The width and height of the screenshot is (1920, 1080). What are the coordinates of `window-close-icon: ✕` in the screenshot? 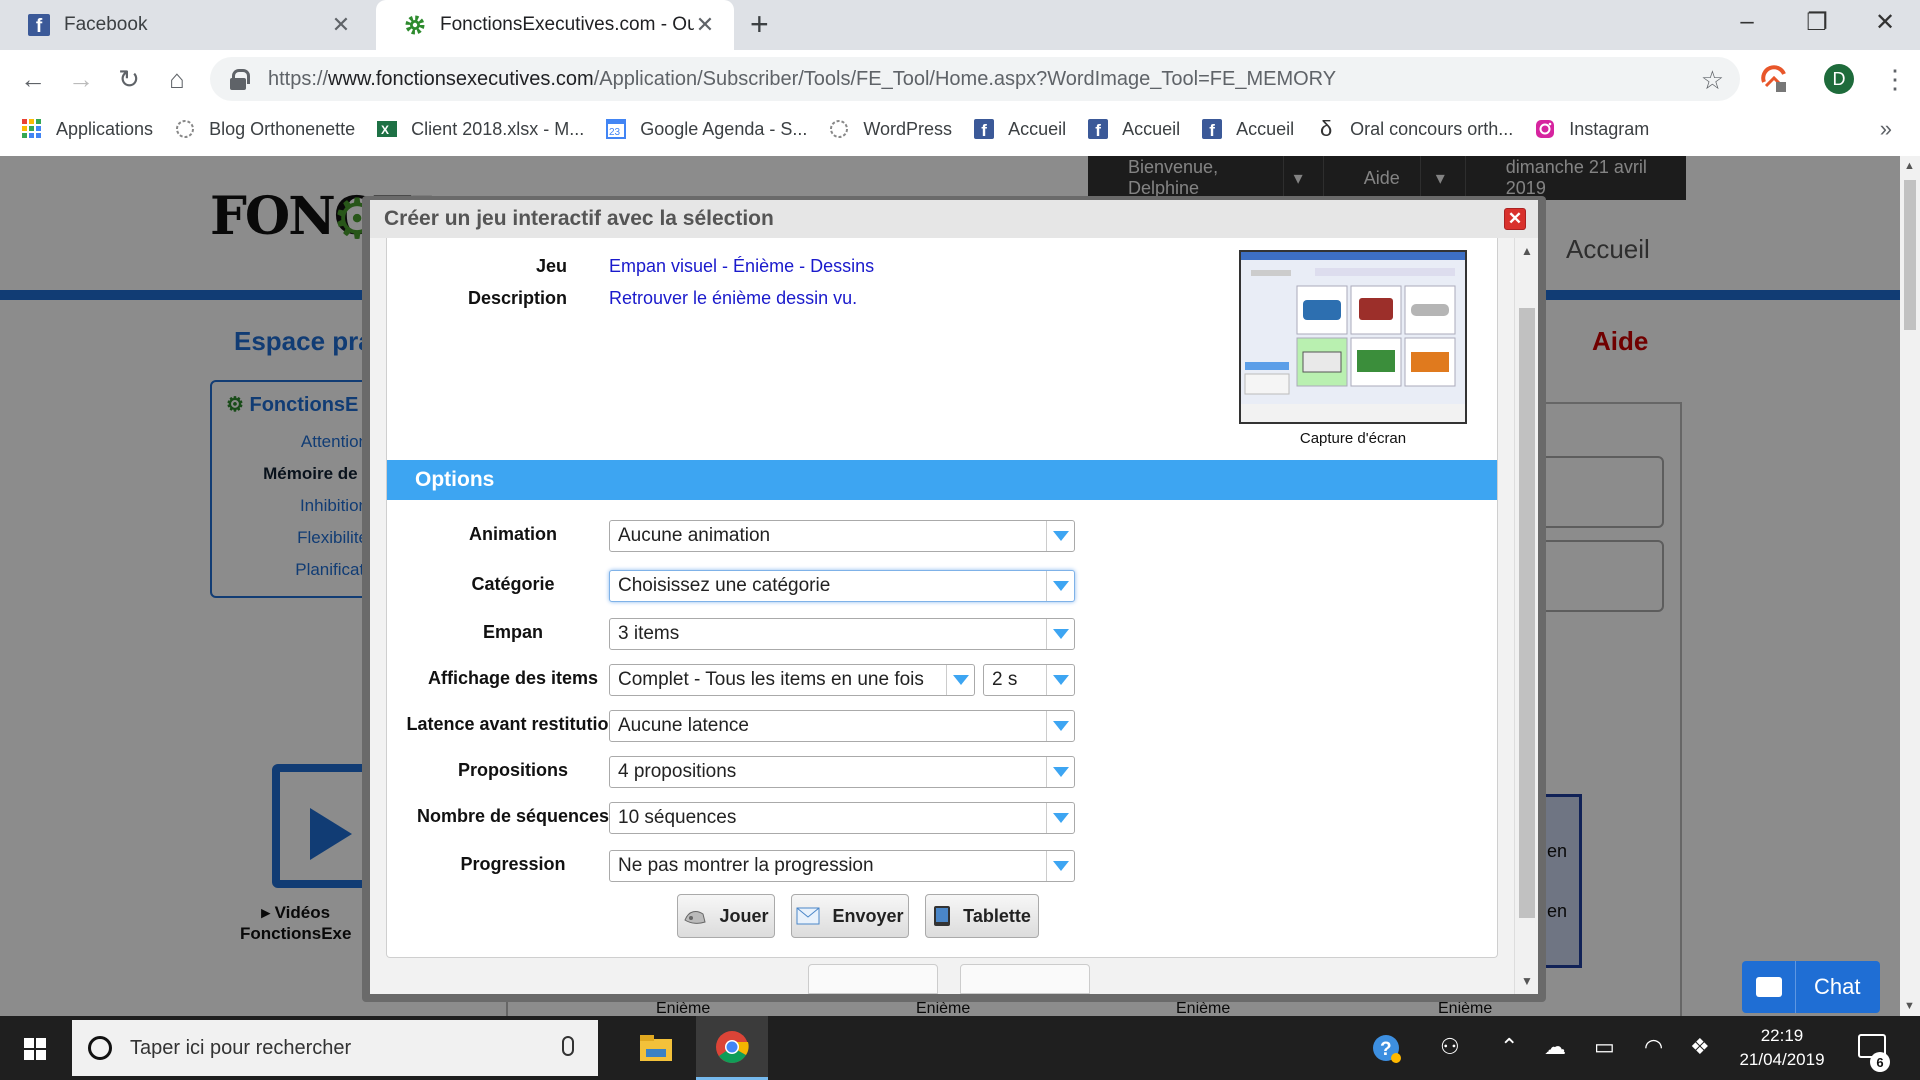 It's located at (1885, 22).